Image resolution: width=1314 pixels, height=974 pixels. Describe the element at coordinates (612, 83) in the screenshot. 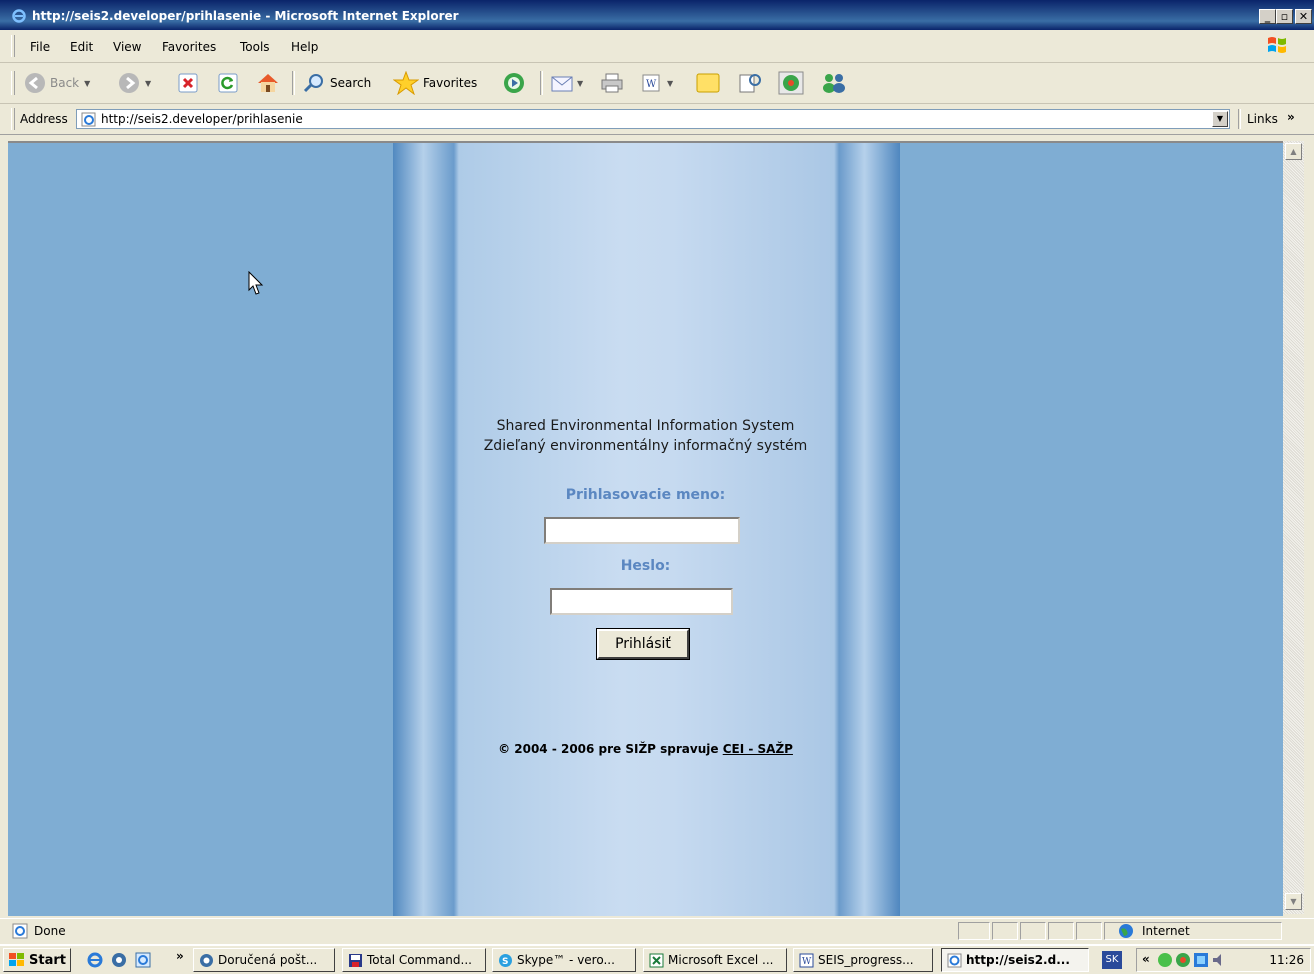

I see `print-button` at that location.